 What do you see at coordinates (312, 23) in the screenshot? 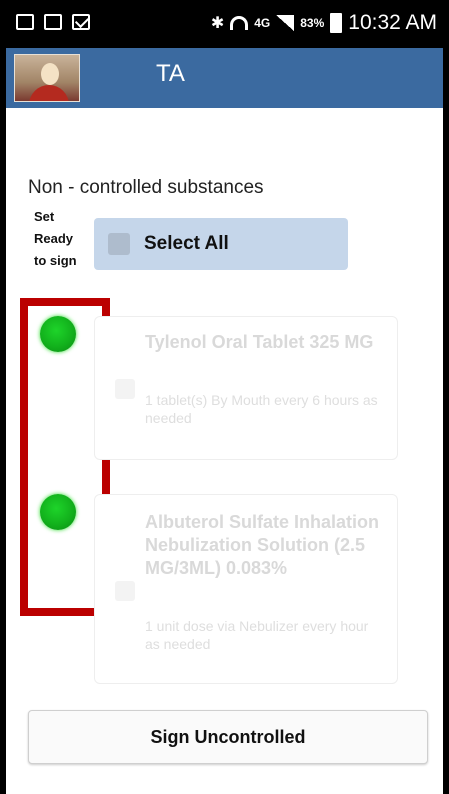
I see `battery-percent: 83%` at bounding box center [312, 23].